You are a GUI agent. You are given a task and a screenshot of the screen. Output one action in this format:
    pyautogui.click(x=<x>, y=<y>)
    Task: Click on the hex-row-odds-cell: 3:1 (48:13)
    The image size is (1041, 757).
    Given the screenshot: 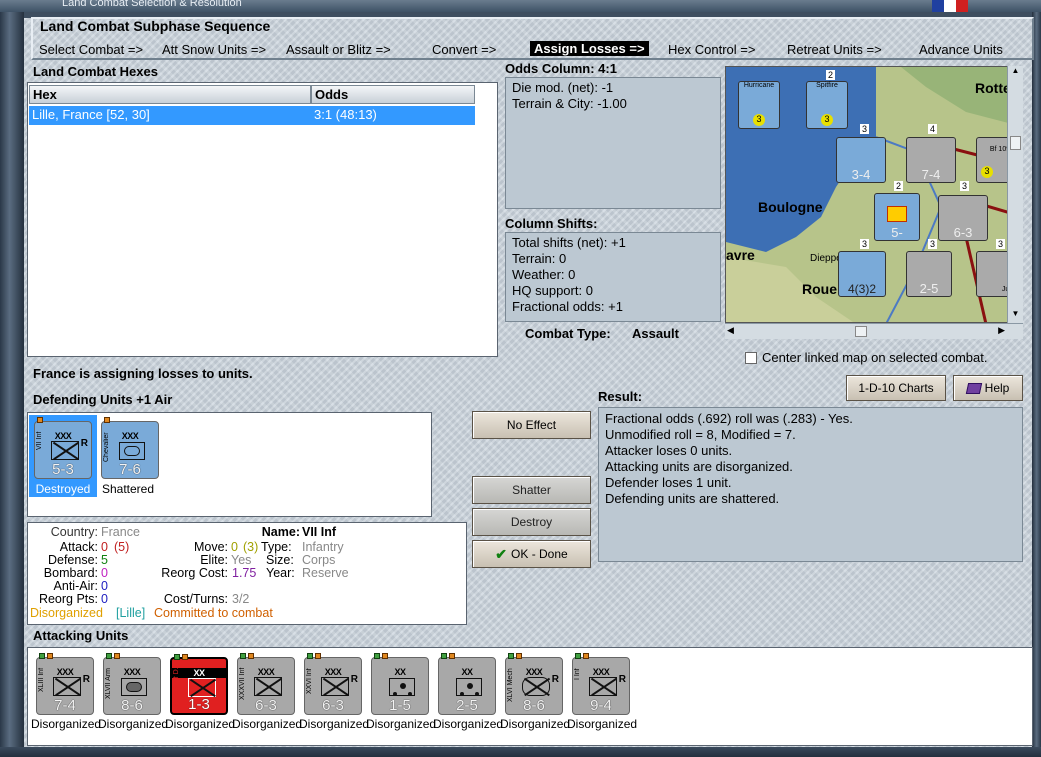 What is the action you would take?
    pyautogui.click(x=393, y=115)
    